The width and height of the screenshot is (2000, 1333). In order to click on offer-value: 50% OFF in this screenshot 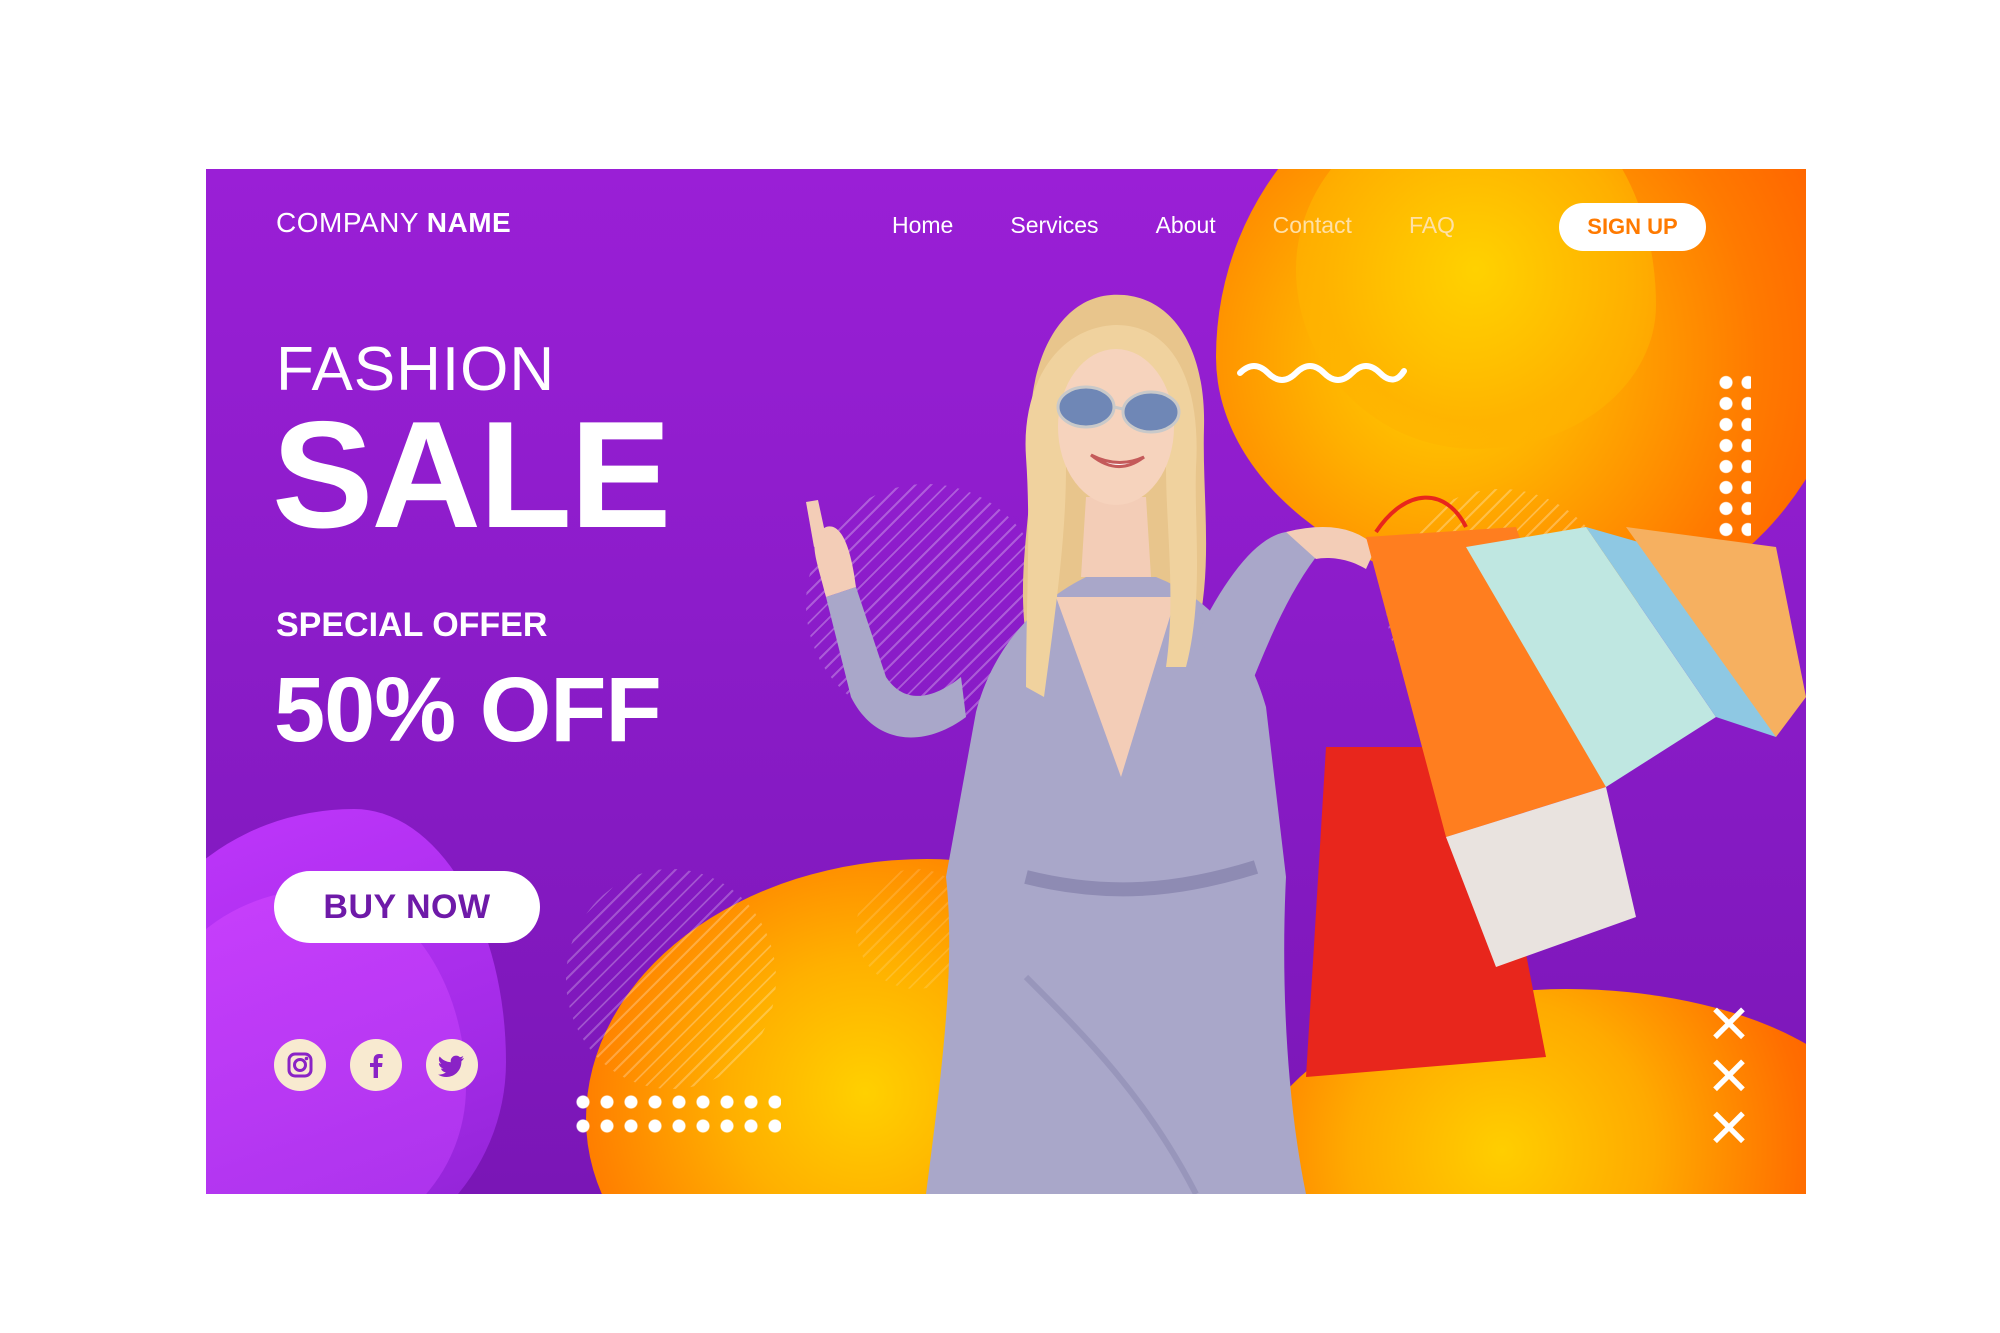, I will do `click(468, 710)`.